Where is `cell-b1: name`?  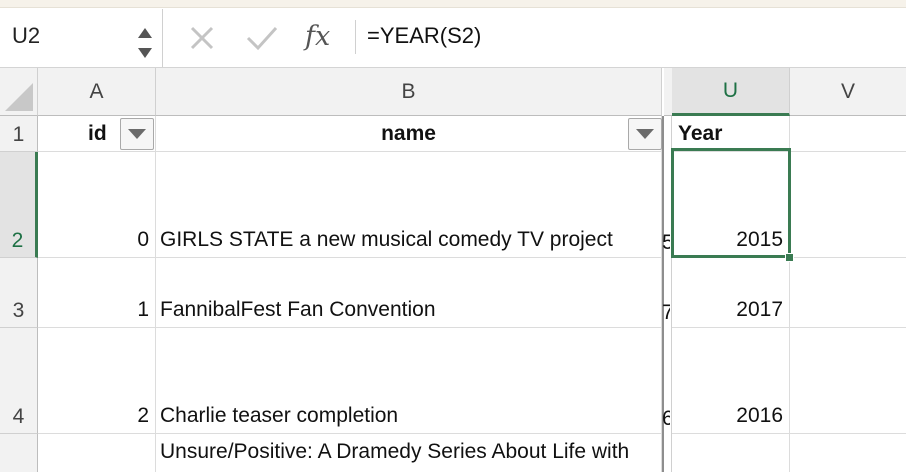 cell-b1: name is located at coordinates (409, 134).